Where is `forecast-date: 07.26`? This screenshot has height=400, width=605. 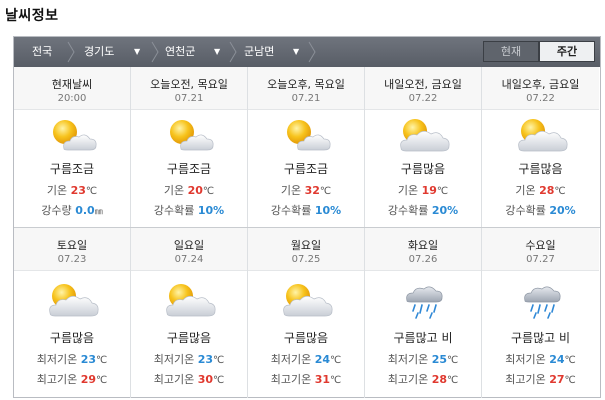
forecast-date: 07.26 is located at coordinates (423, 259).